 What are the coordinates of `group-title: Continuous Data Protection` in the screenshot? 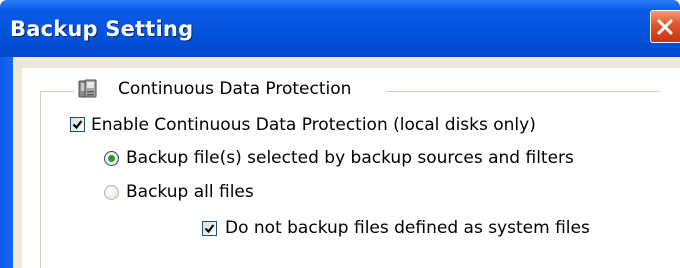 It's located at (238, 89).